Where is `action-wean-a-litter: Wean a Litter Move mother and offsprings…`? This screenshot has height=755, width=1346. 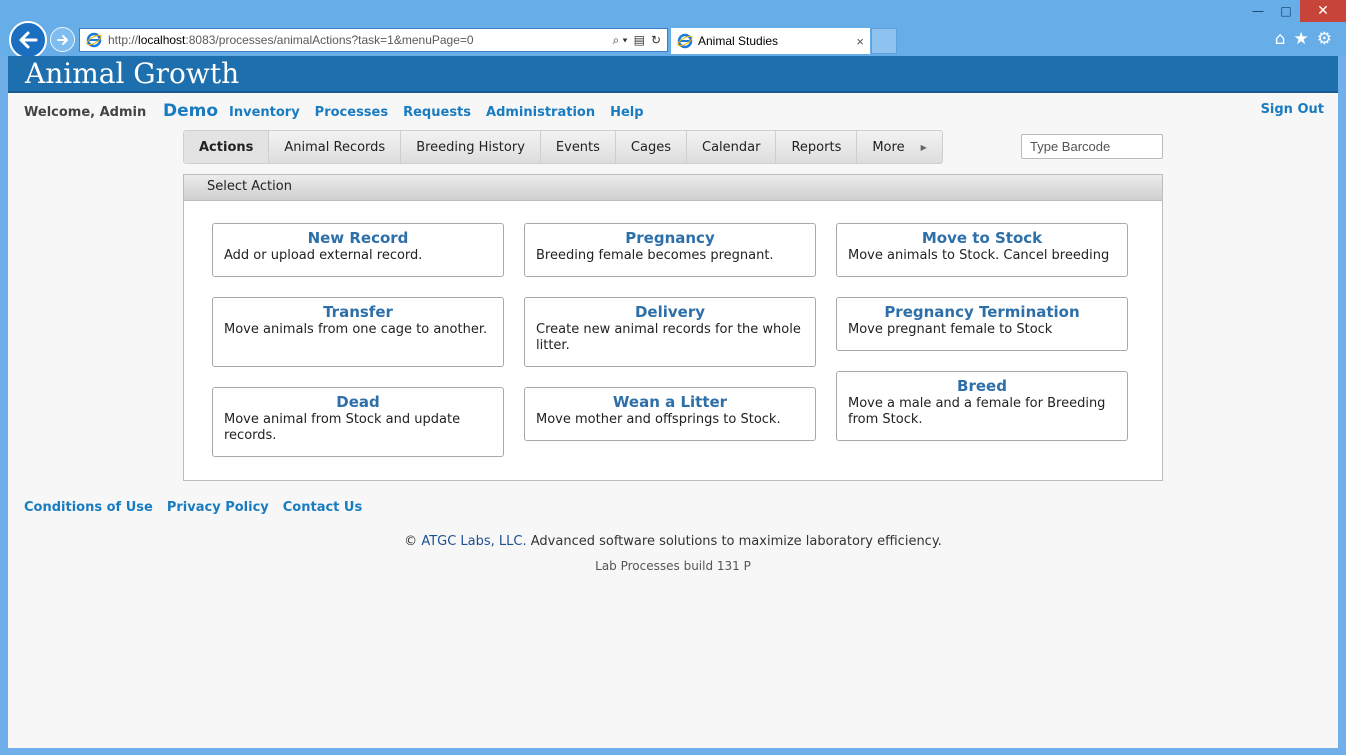 action-wean-a-litter: Wean a Litter Move mother and offsprings… is located at coordinates (670, 414).